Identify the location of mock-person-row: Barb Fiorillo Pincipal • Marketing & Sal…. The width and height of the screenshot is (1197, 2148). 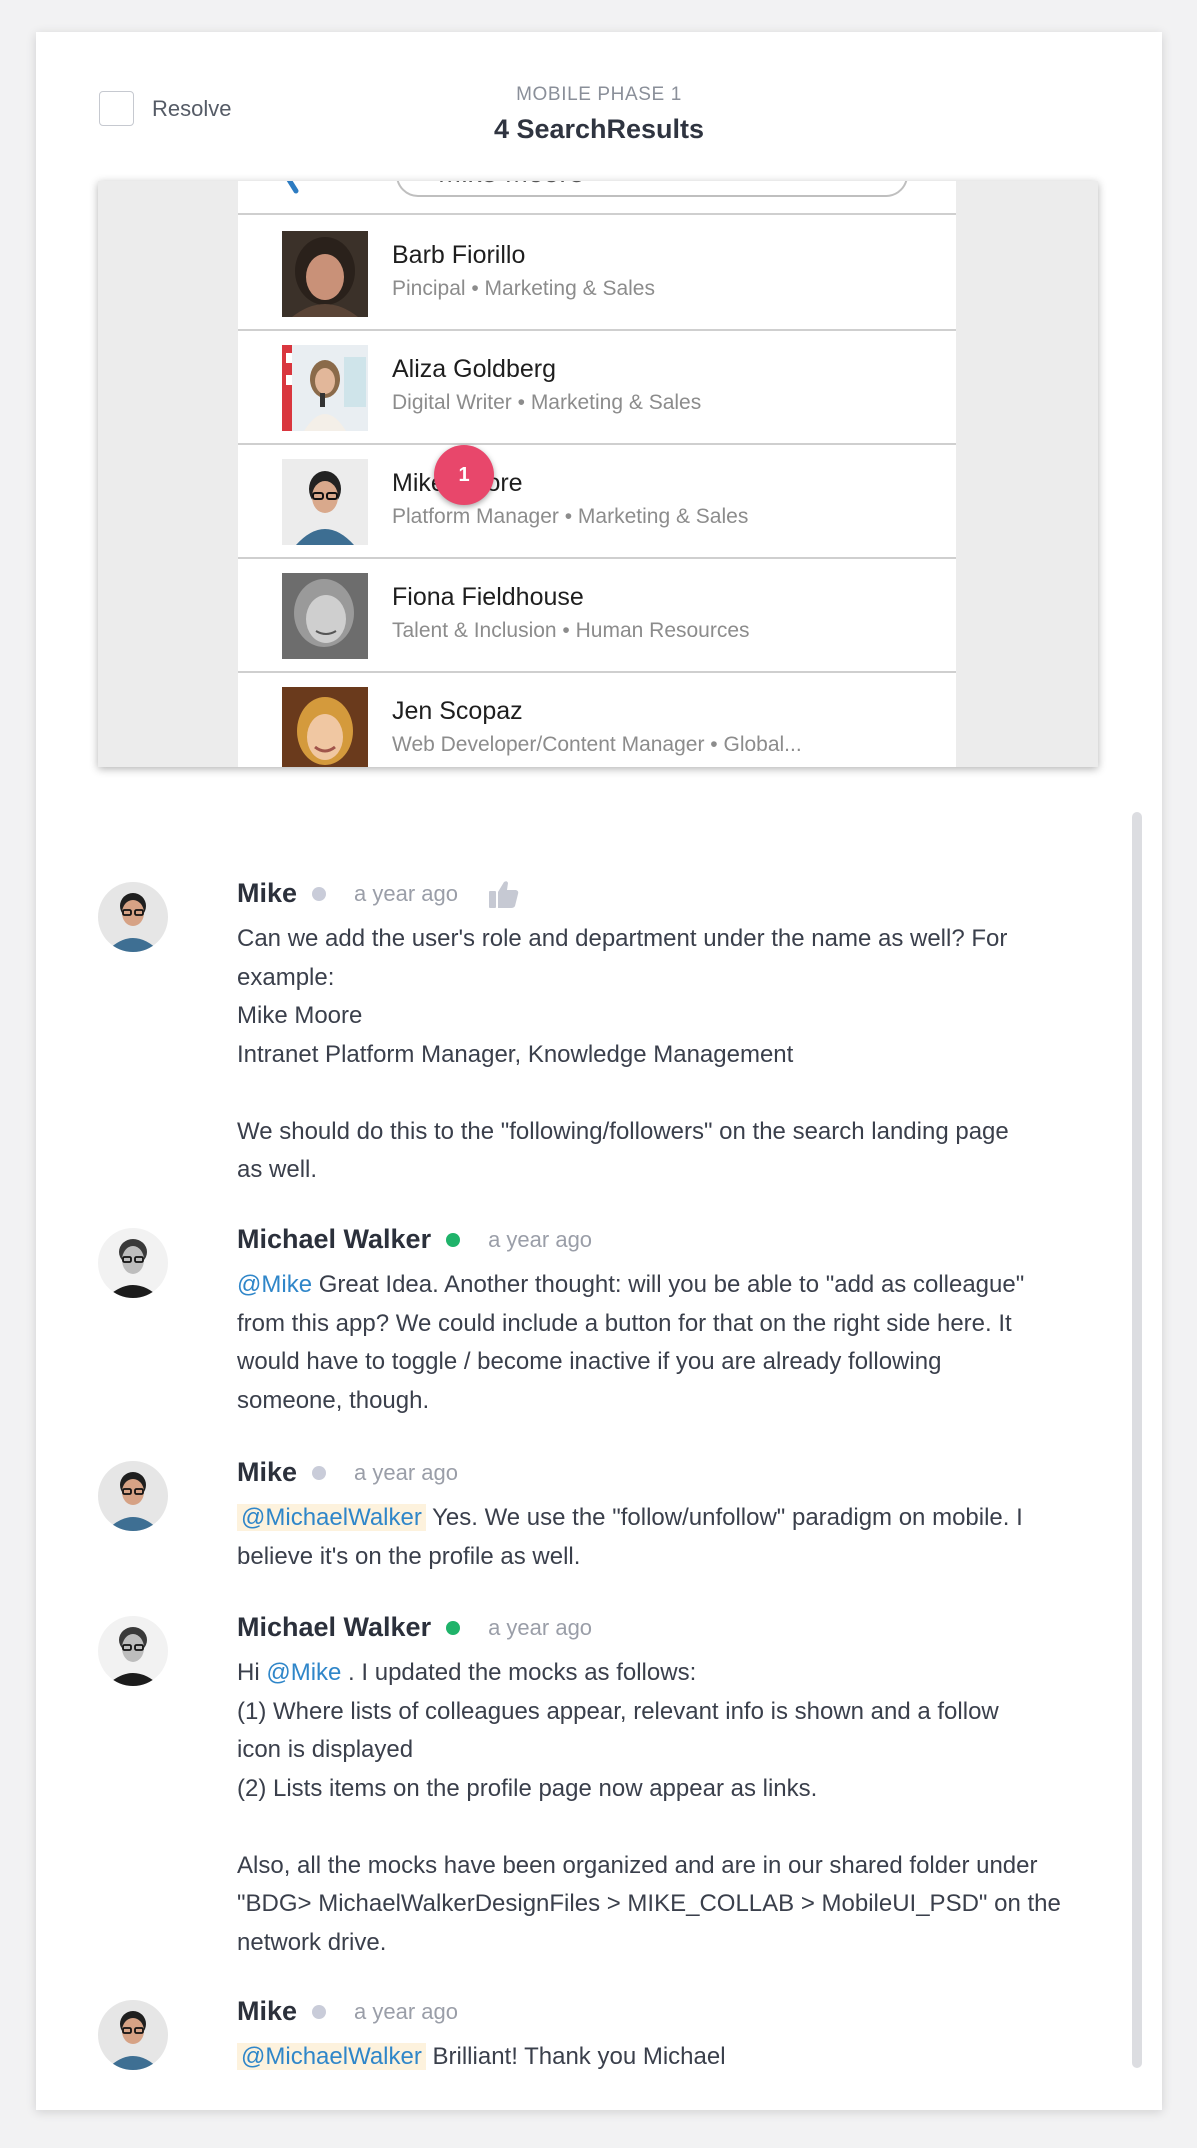
(597, 274).